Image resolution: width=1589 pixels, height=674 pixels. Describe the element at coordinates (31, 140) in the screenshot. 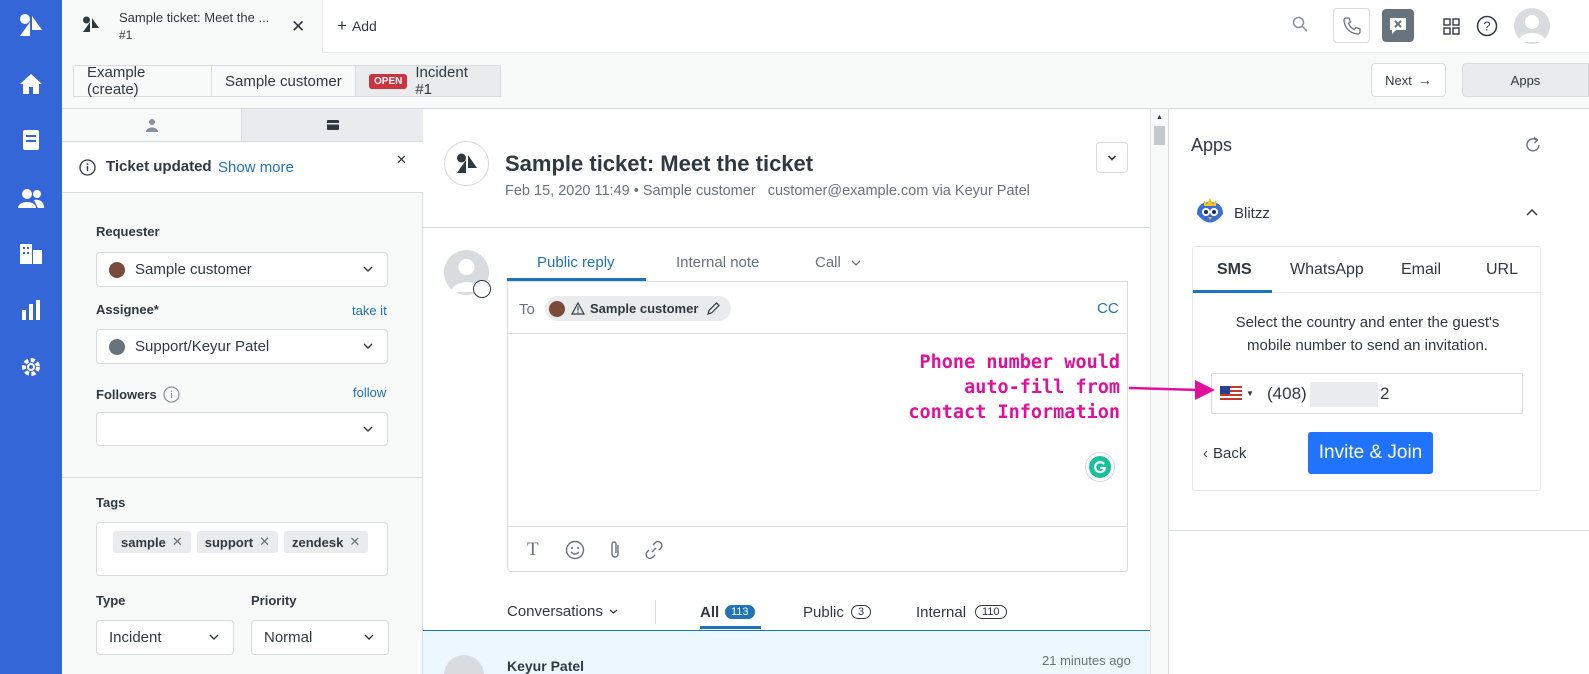

I see `views-icon` at that location.